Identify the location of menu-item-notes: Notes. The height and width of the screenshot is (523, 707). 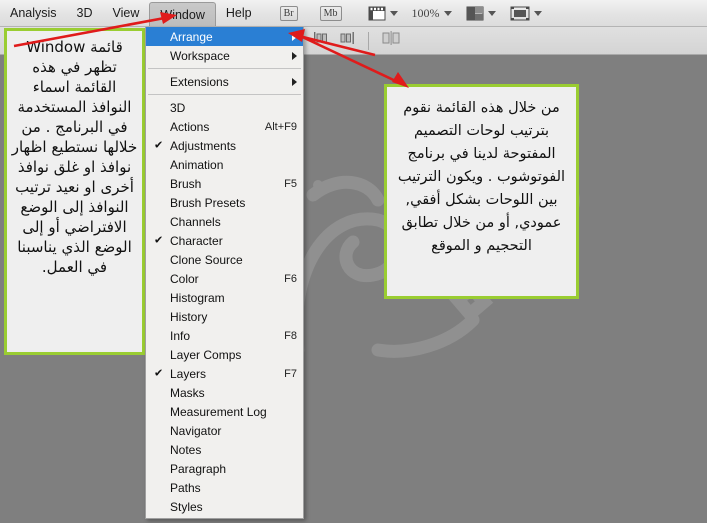
(224, 449).